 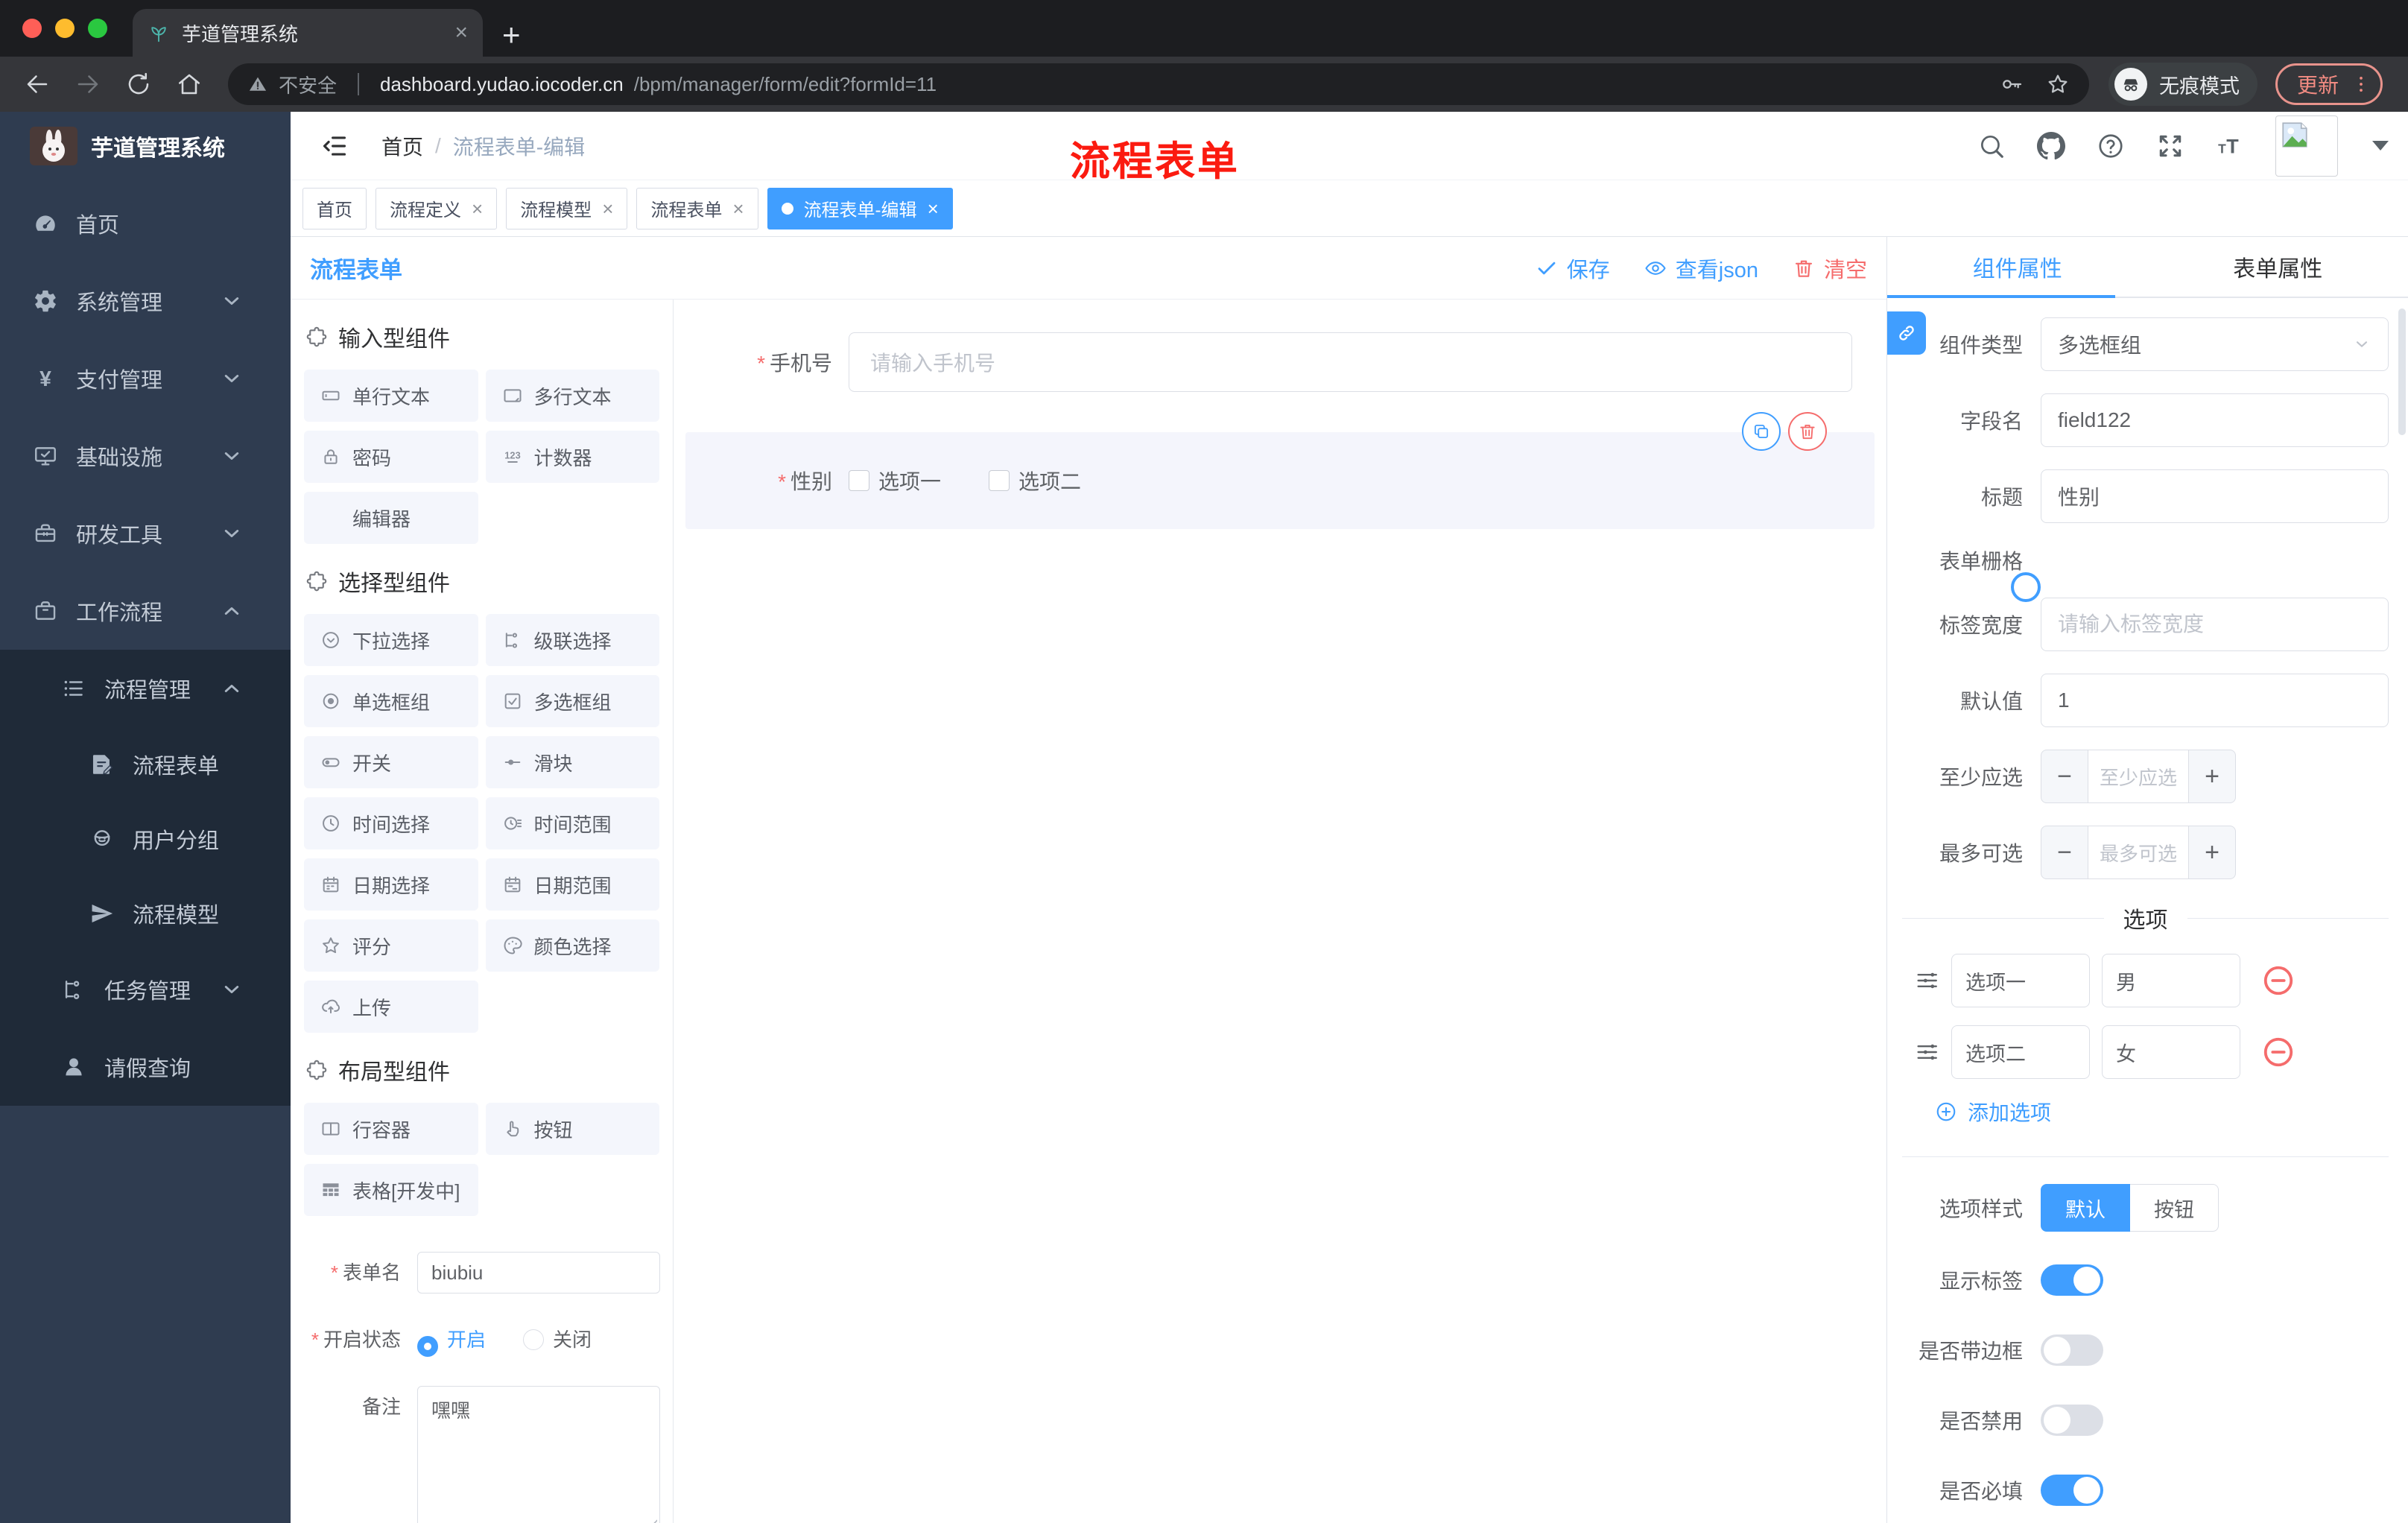 What do you see at coordinates (1991, 146) in the screenshot?
I see `search-icon` at bounding box center [1991, 146].